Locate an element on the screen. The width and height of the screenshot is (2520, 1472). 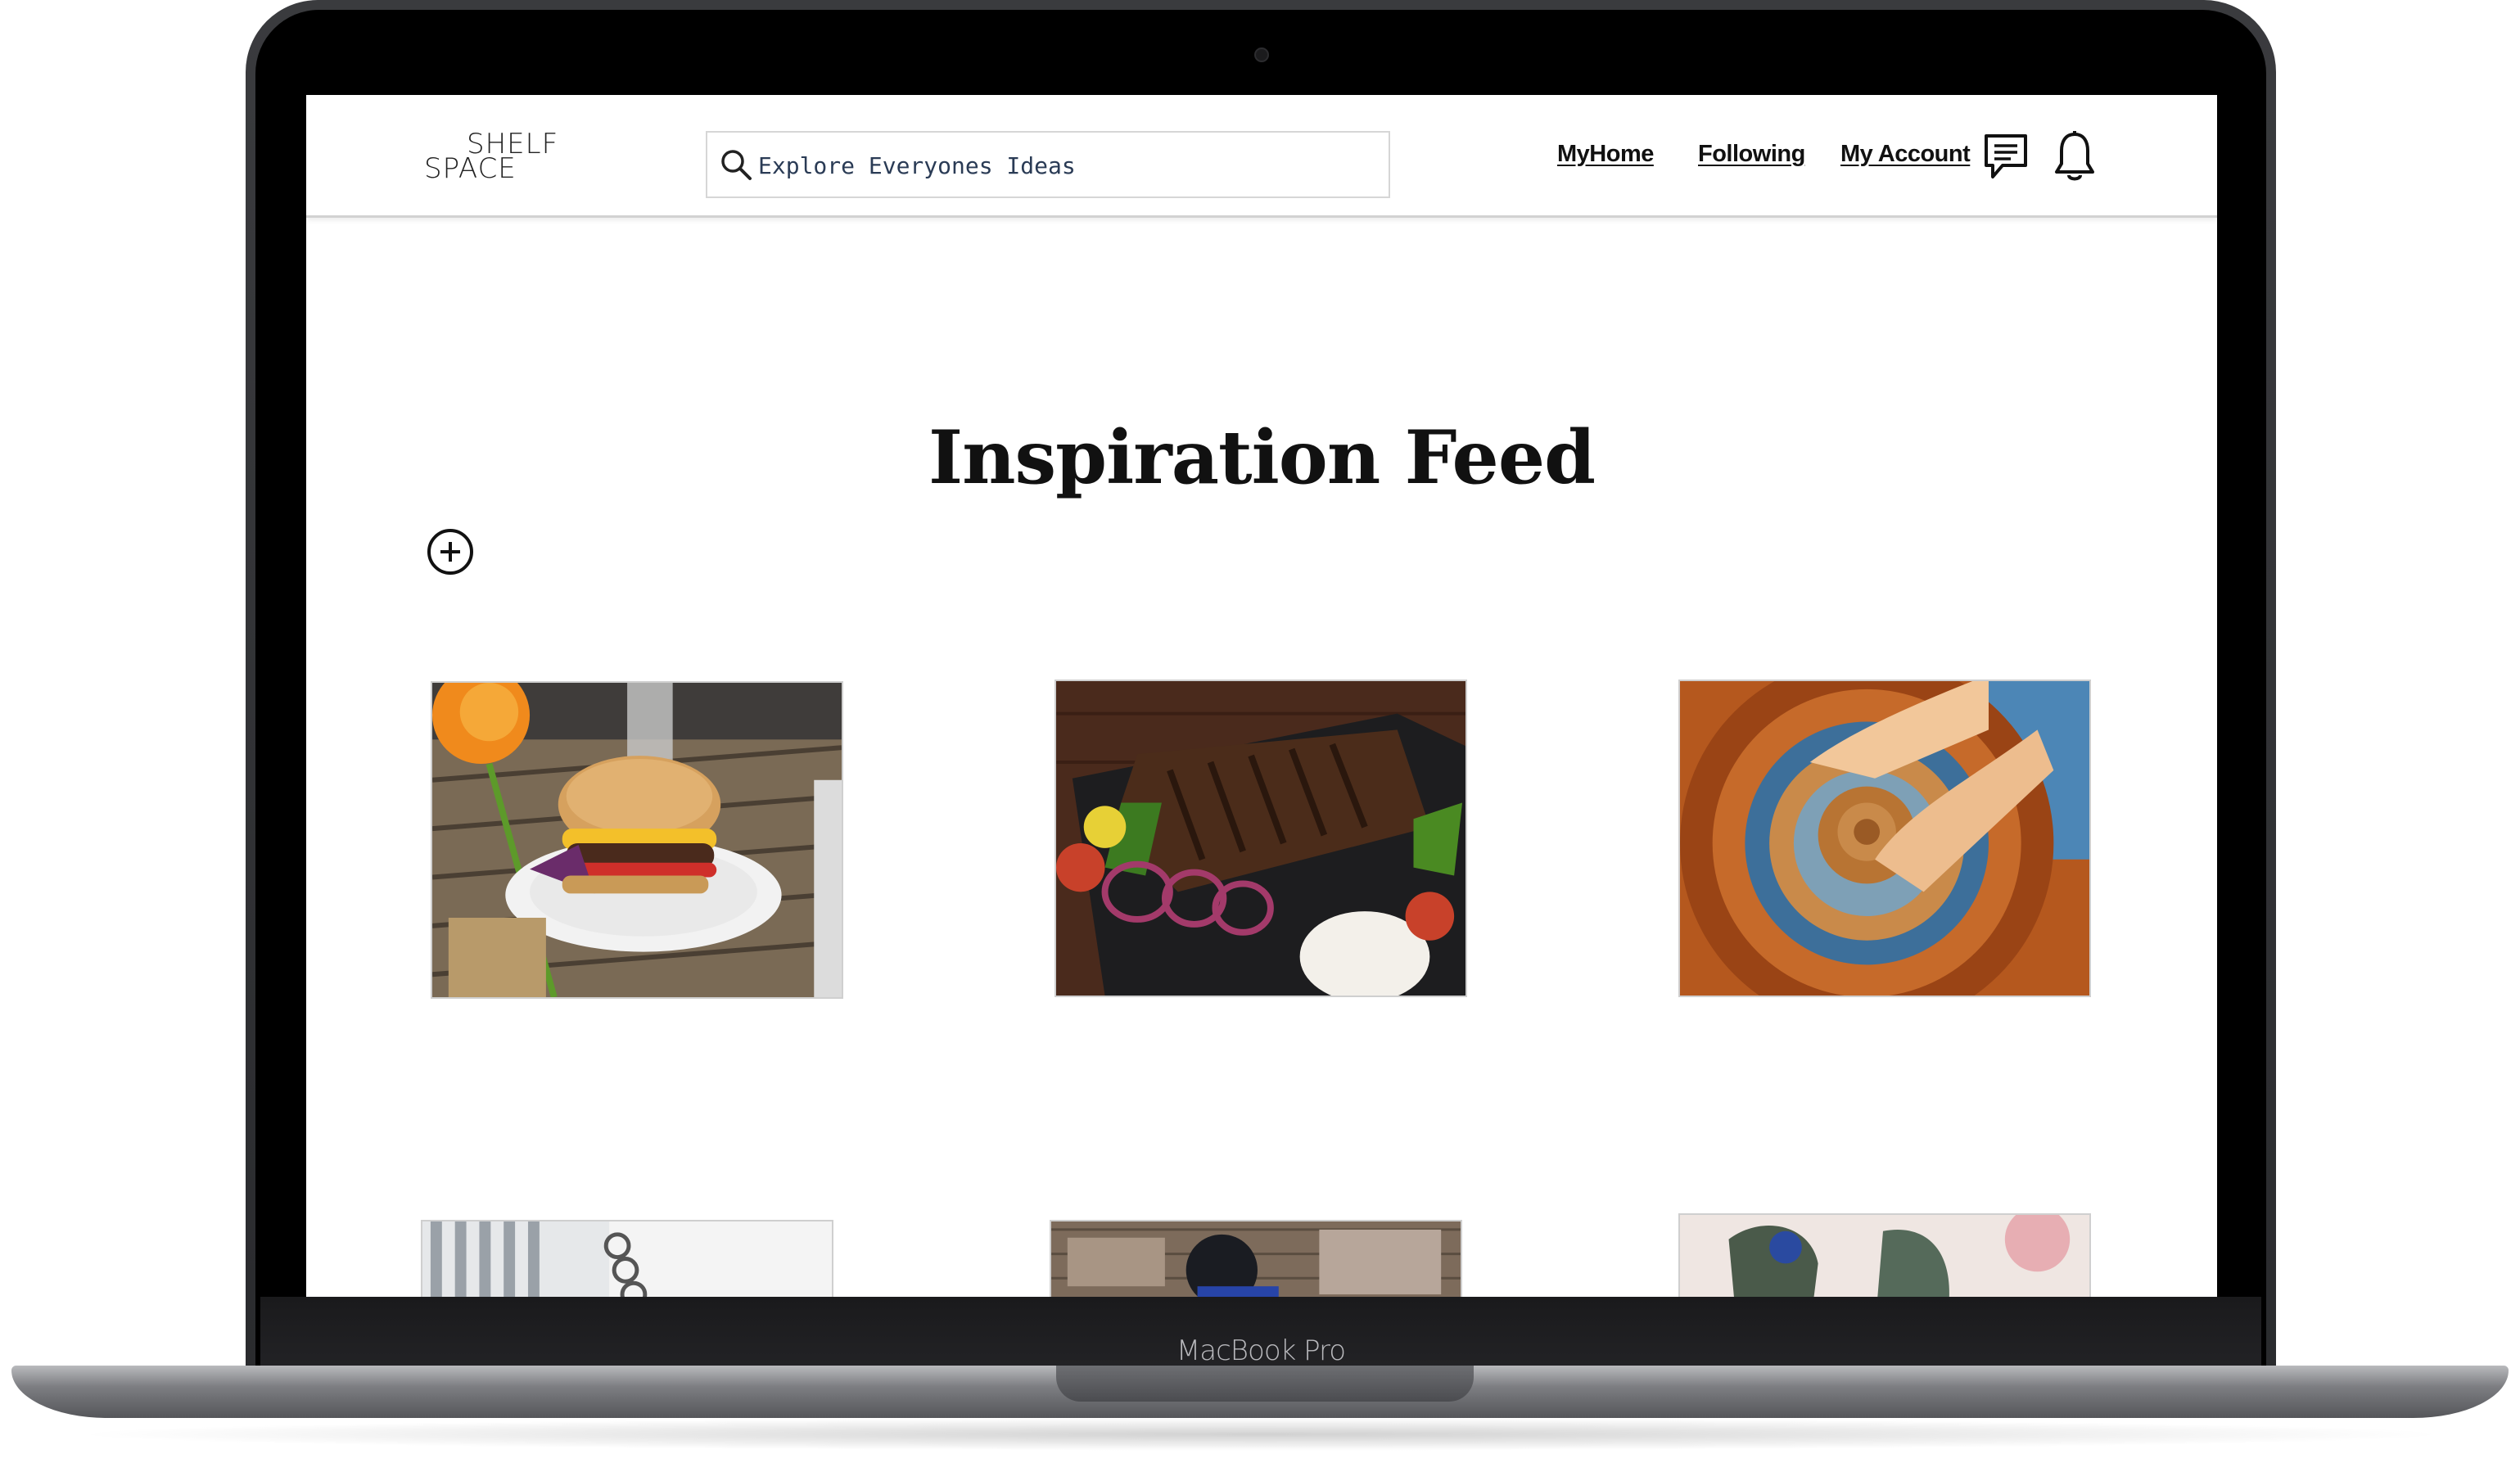
chat-icon is located at coordinates (2005, 157).